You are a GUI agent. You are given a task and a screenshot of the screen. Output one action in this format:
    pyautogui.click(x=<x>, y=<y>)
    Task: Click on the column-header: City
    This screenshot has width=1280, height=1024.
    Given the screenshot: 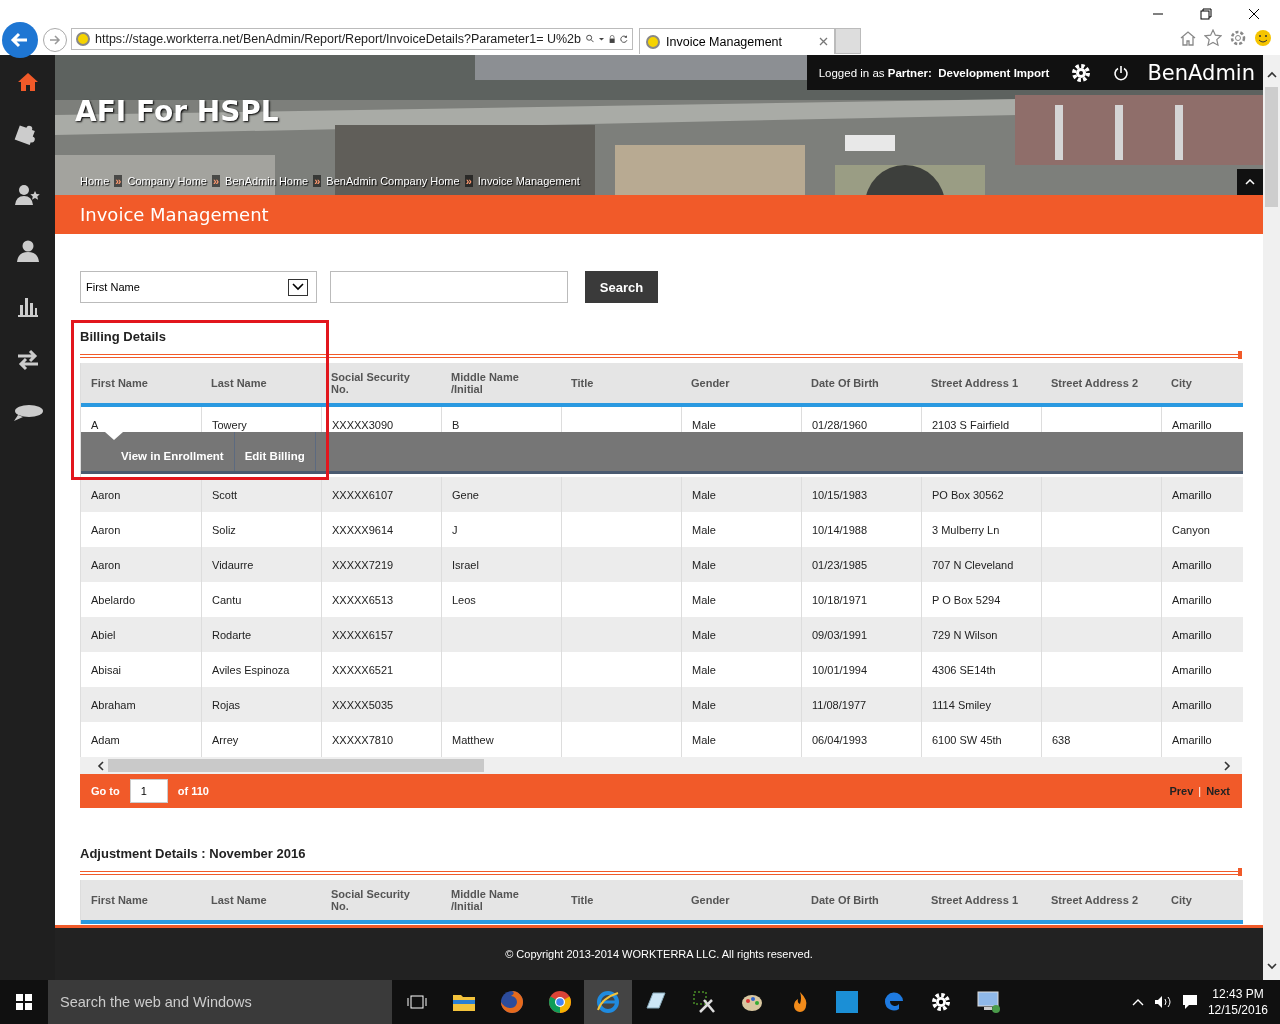 What is the action you would take?
    pyautogui.click(x=1181, y=900)
    